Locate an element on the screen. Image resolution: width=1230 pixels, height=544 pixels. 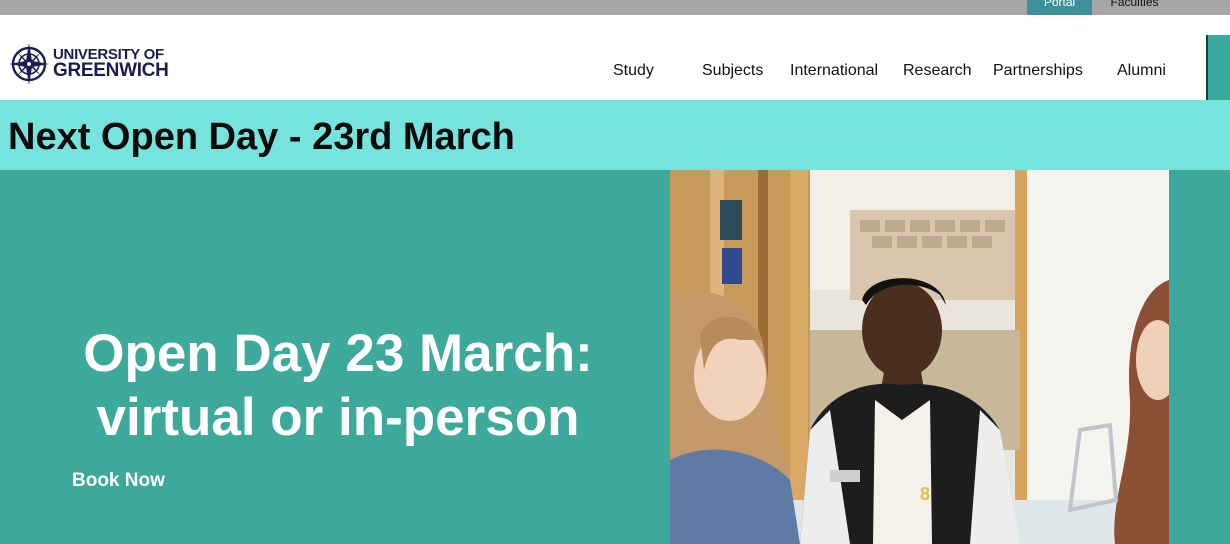
hero-headline-line-1: Open Day 23 March: is located at coordinates (338, 353).